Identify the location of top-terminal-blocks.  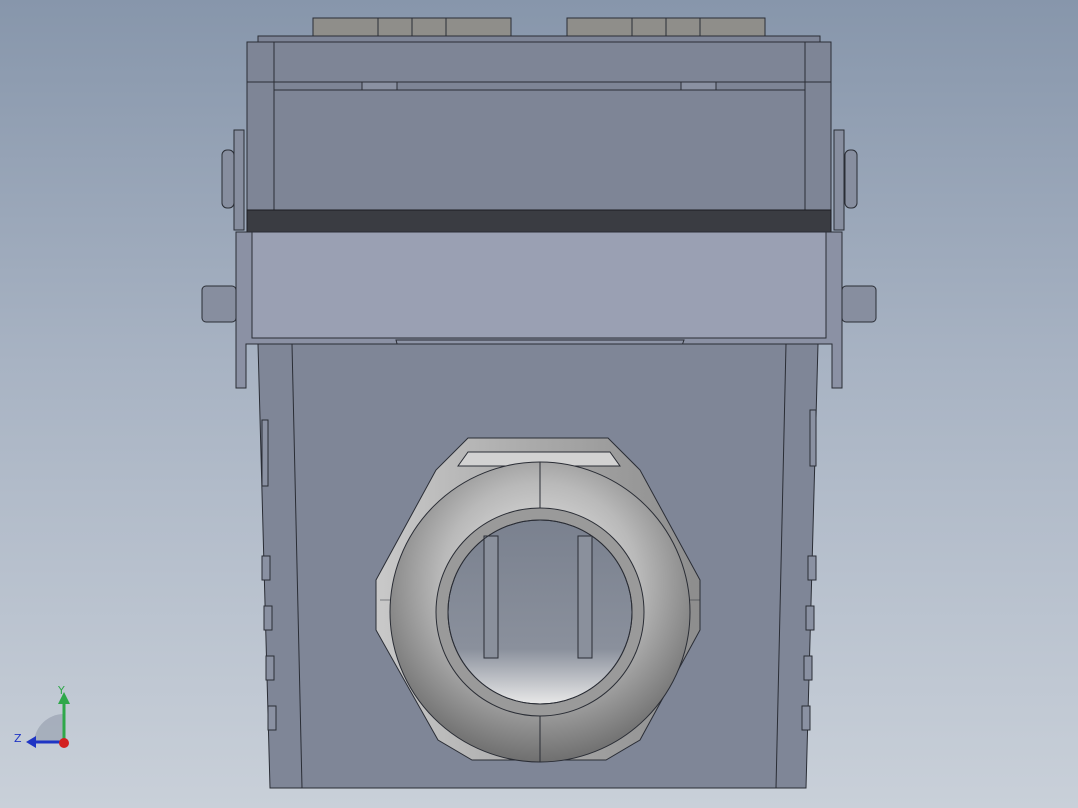
(539, 30).